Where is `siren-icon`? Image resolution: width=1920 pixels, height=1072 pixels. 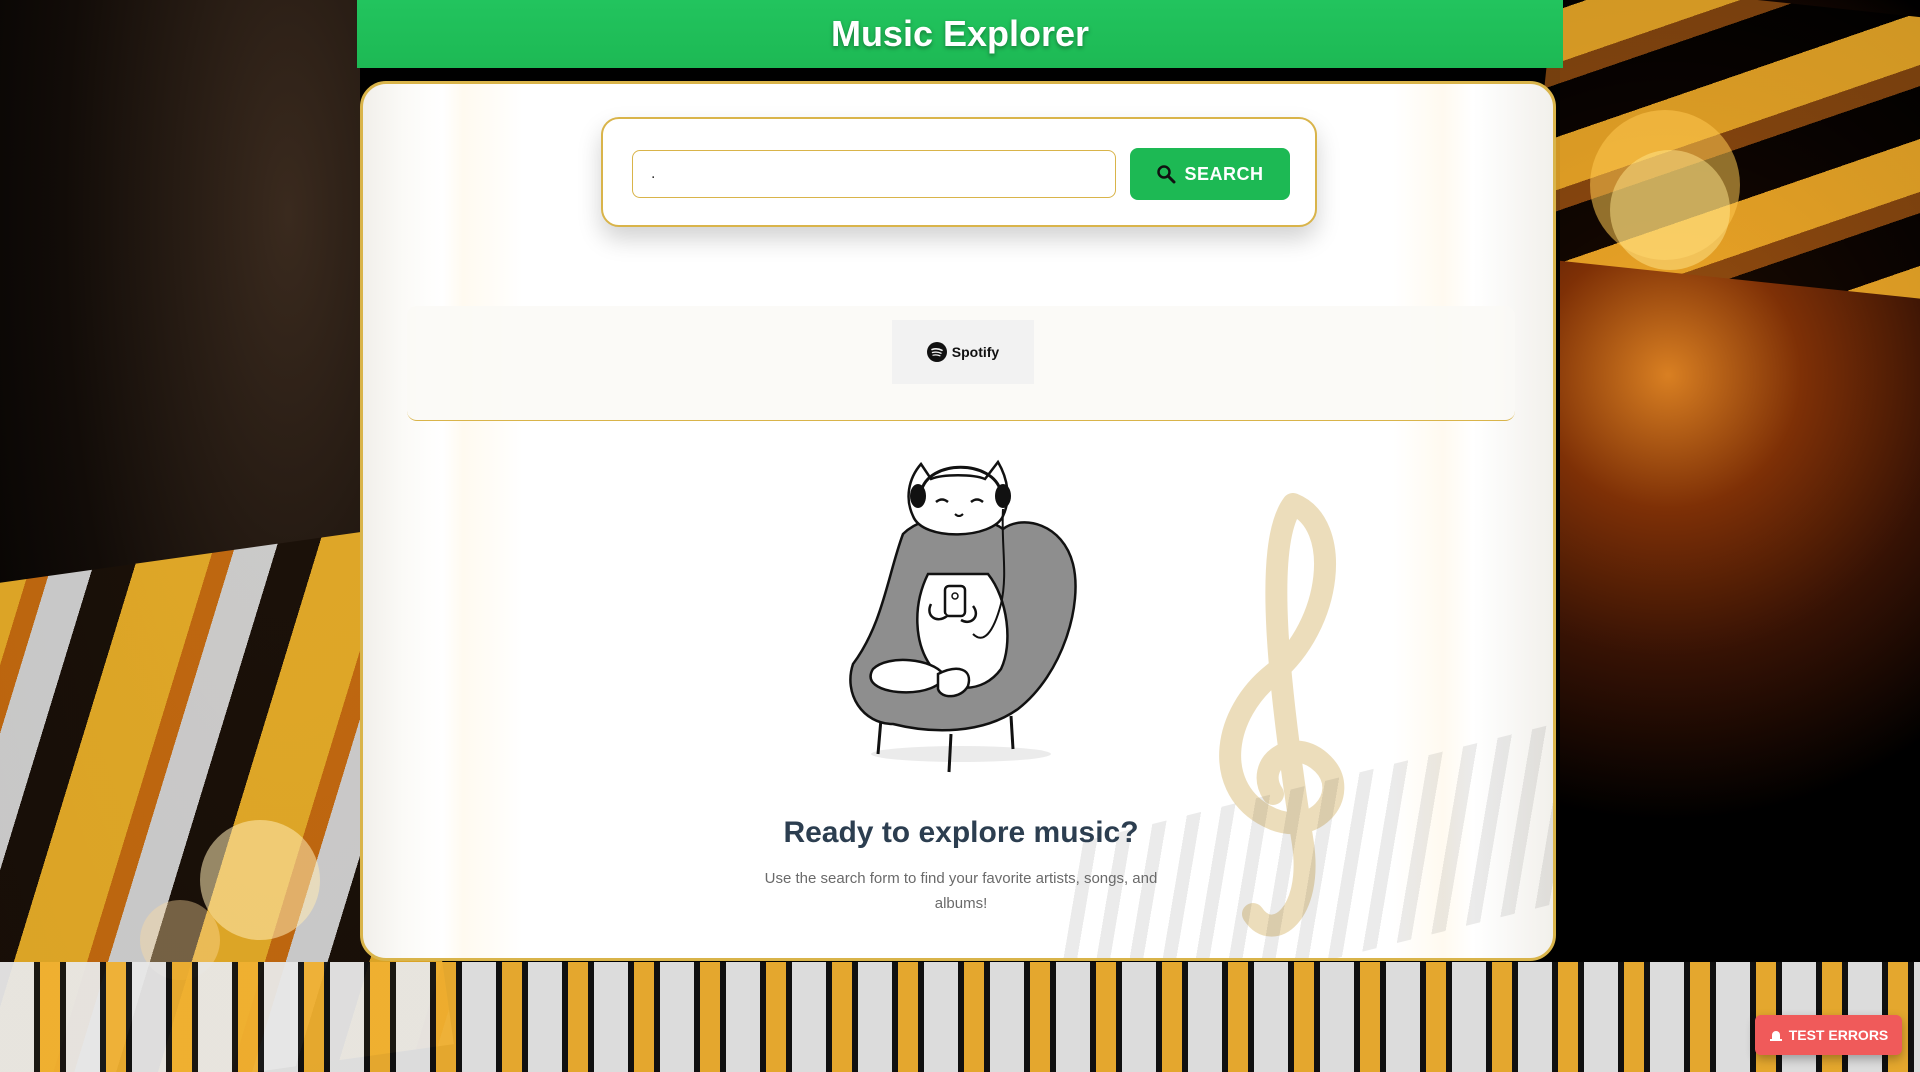 siren-icon is located at coordinates (1775, 1036).